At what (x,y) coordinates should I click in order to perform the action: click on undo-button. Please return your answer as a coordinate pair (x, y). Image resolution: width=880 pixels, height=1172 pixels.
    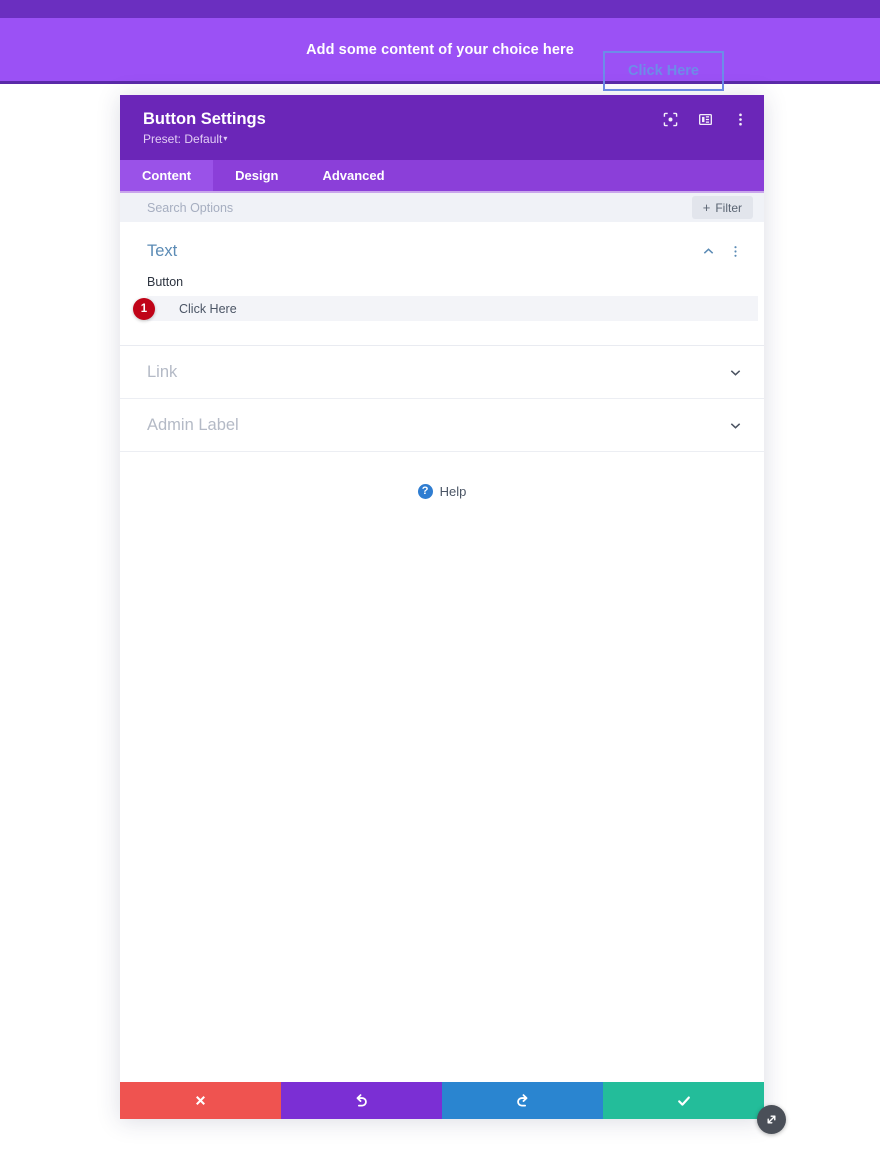
    Looking at the image, I should click on (361, 1100).